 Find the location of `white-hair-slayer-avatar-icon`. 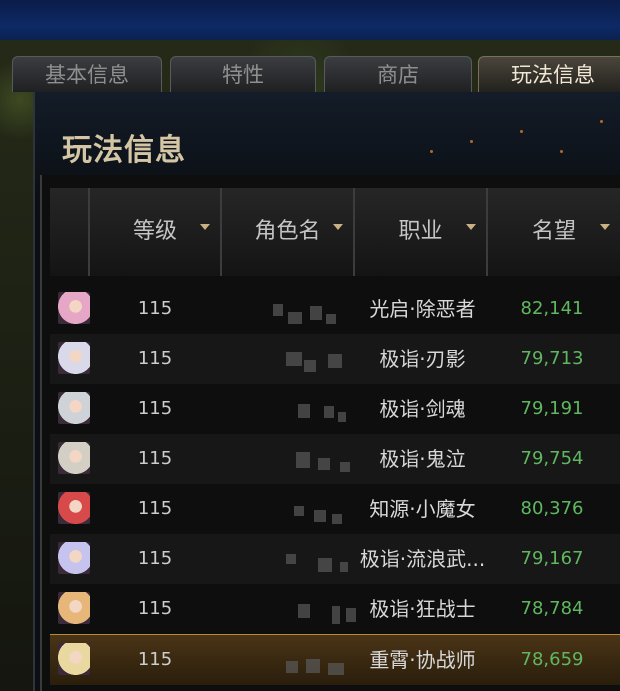

white-hair-slayer-avatar-icon is located at coordinates (74, 458).